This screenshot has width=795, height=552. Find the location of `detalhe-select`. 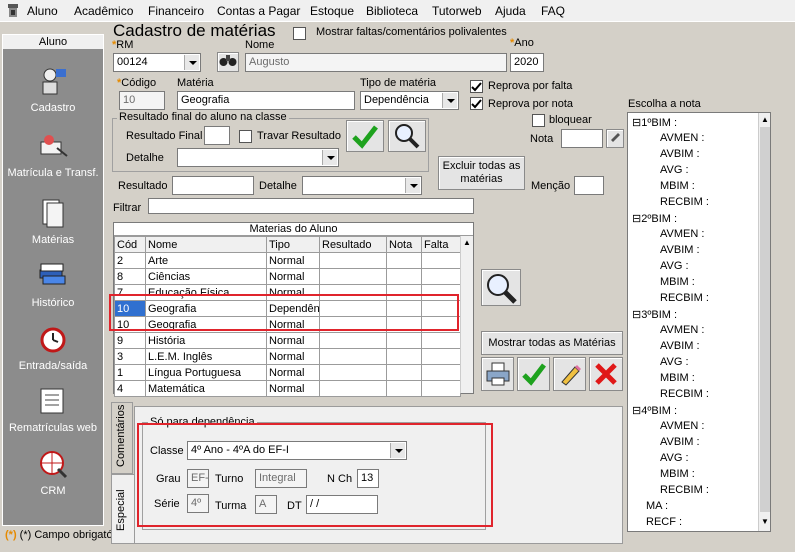

detalhe-select is located at coordinates (258, 157).